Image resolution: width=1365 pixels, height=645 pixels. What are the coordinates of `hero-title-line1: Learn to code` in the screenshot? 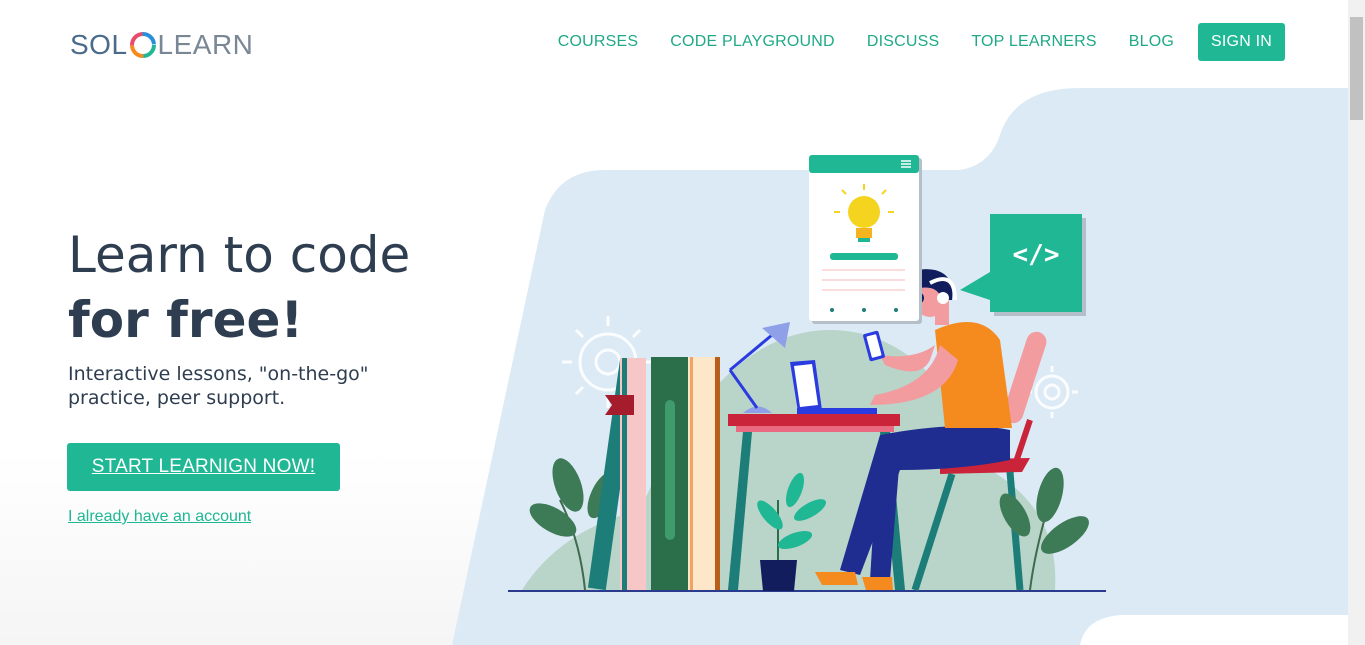 It's located at (239, 255).